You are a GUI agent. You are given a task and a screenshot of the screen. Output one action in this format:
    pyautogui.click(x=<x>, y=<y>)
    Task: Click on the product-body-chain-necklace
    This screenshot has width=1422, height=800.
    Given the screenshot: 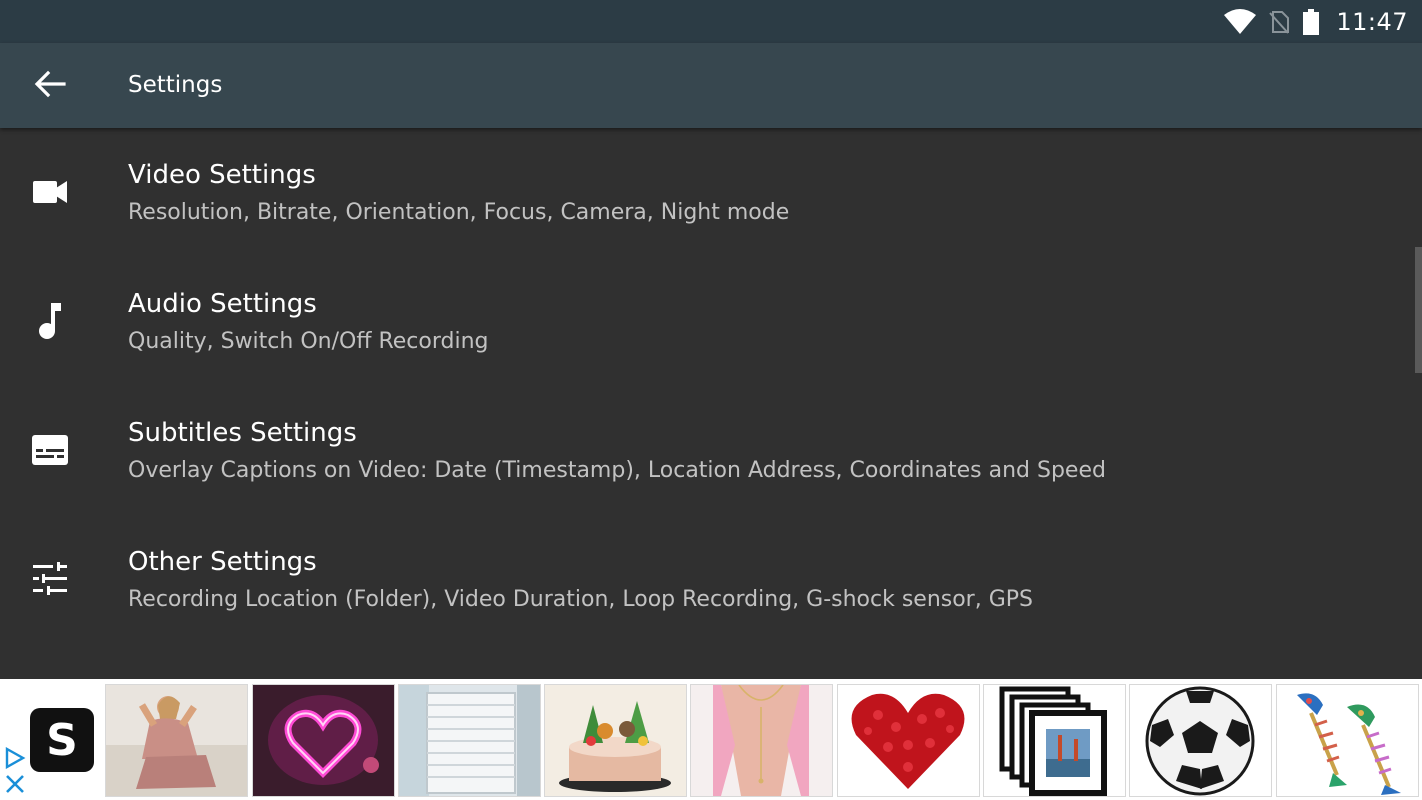 What is the action you would take?
    pyautogui.click(x=761, y=740)
    